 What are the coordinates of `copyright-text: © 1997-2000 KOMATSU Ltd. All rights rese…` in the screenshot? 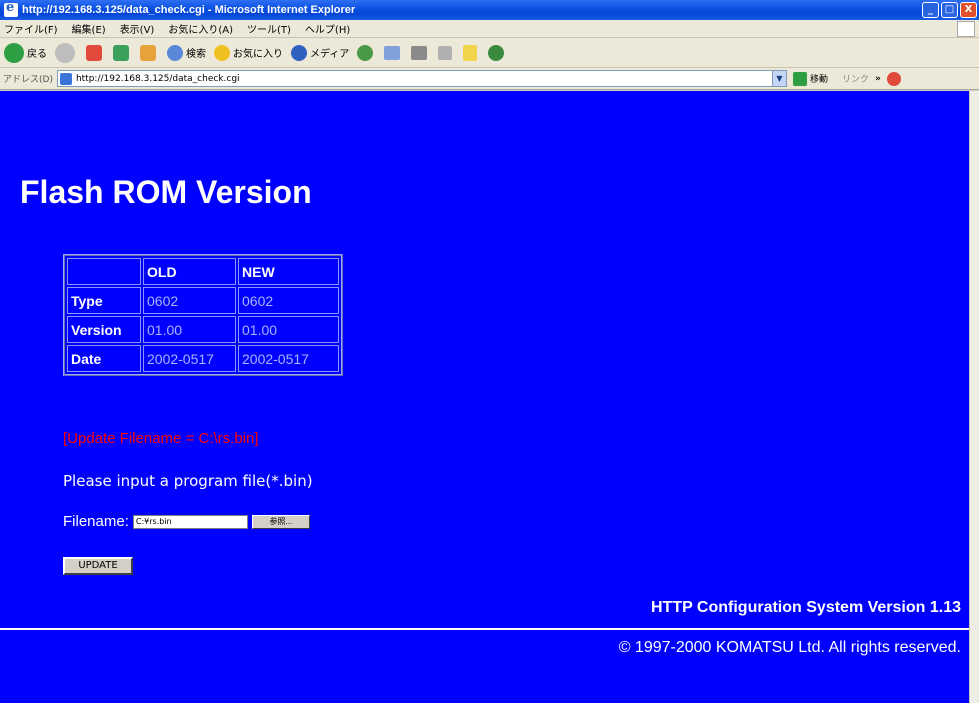 It's located at (789, 647).